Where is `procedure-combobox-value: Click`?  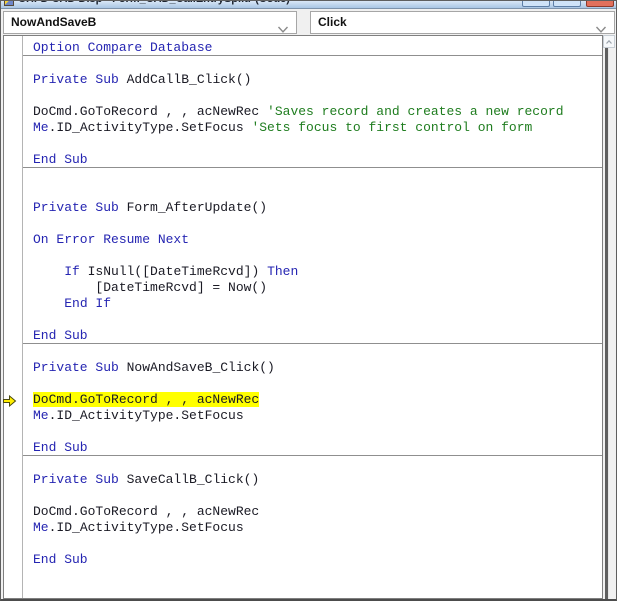
procedure-combobox-value: Click is located at coordinates (332, 22).